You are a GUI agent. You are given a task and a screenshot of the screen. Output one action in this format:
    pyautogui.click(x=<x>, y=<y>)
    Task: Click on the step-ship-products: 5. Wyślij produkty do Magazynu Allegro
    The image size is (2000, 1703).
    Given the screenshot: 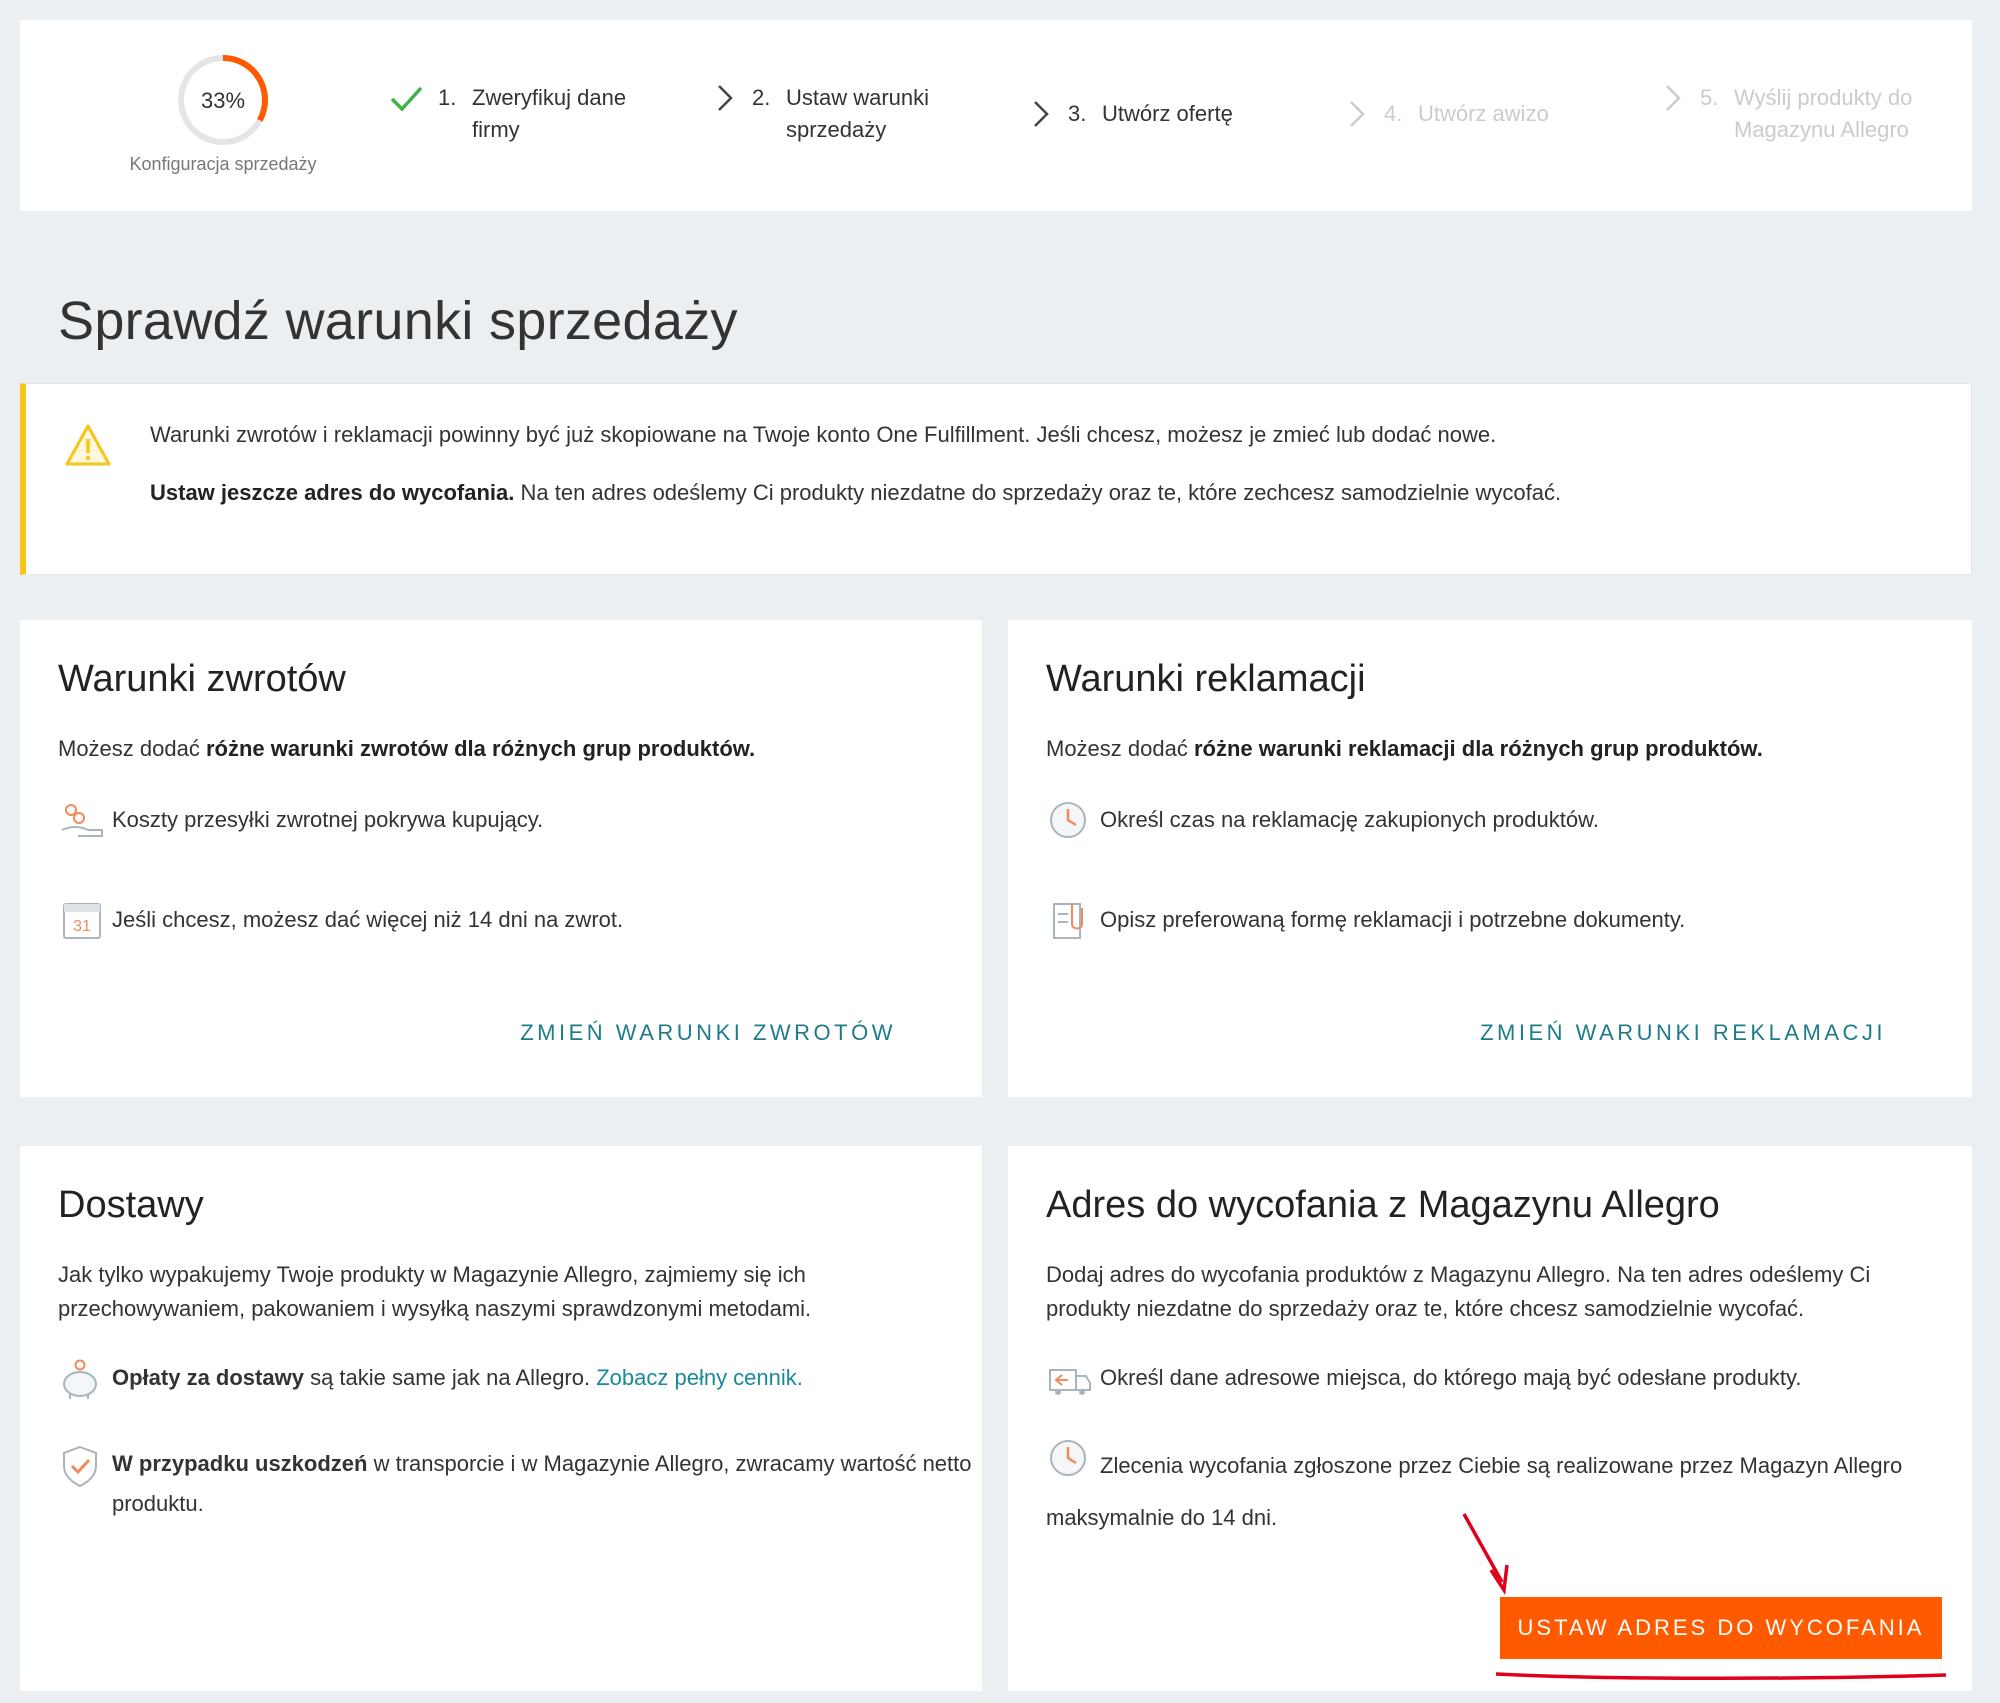 What is the action you would take?
    pyautogui.click(x=1807, y=114)
    